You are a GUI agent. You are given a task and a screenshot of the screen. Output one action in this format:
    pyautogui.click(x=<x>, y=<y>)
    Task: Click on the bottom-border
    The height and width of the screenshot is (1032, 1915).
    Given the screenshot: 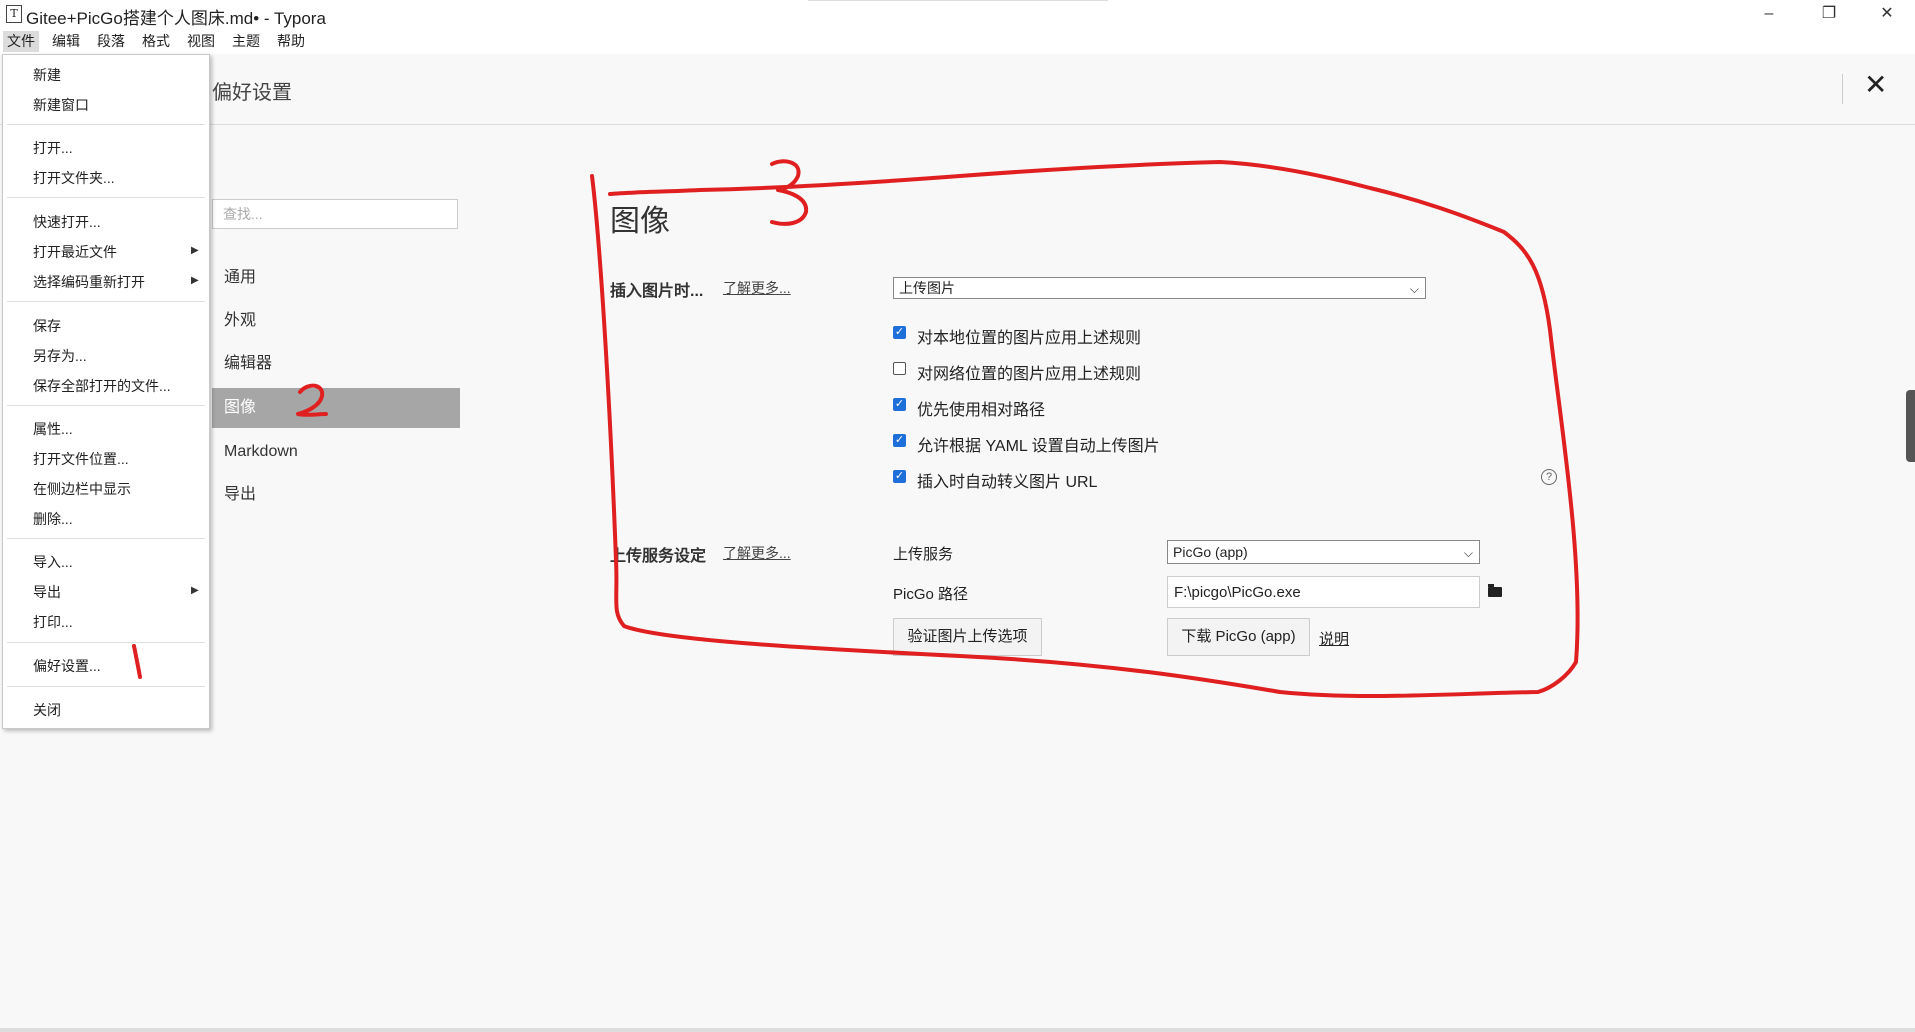 What is the action you would take?
    pyautogui.click(x=957, y=1030)
    